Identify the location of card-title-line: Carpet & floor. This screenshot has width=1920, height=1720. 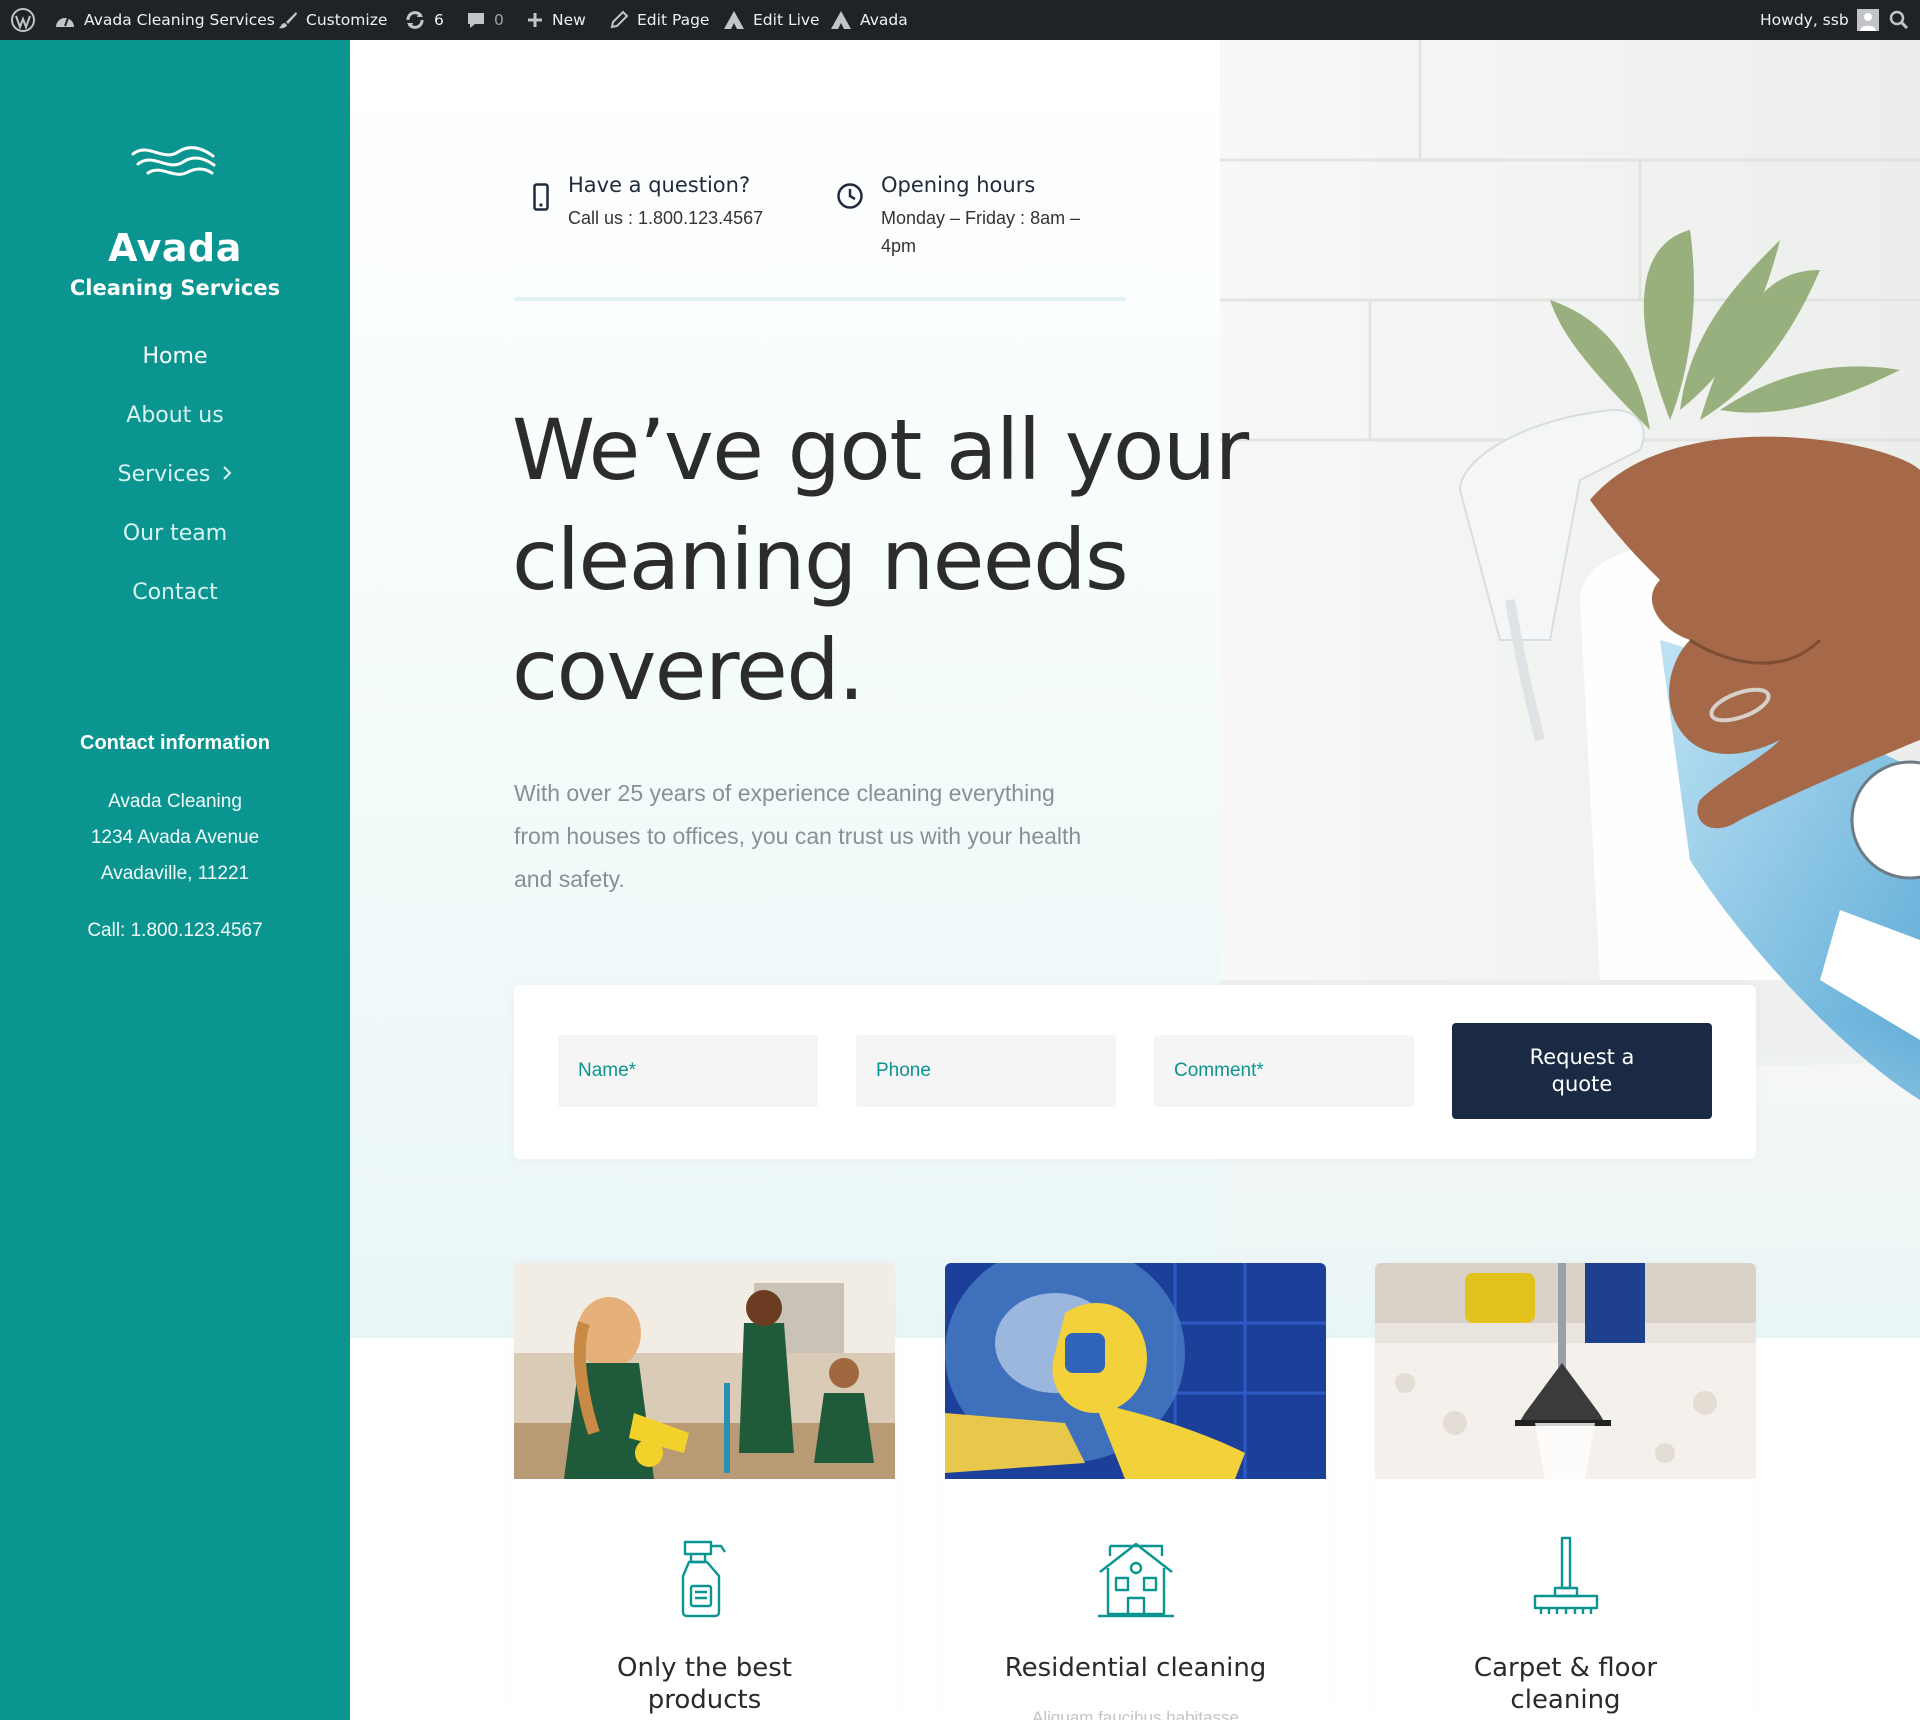
(1565, 1668).